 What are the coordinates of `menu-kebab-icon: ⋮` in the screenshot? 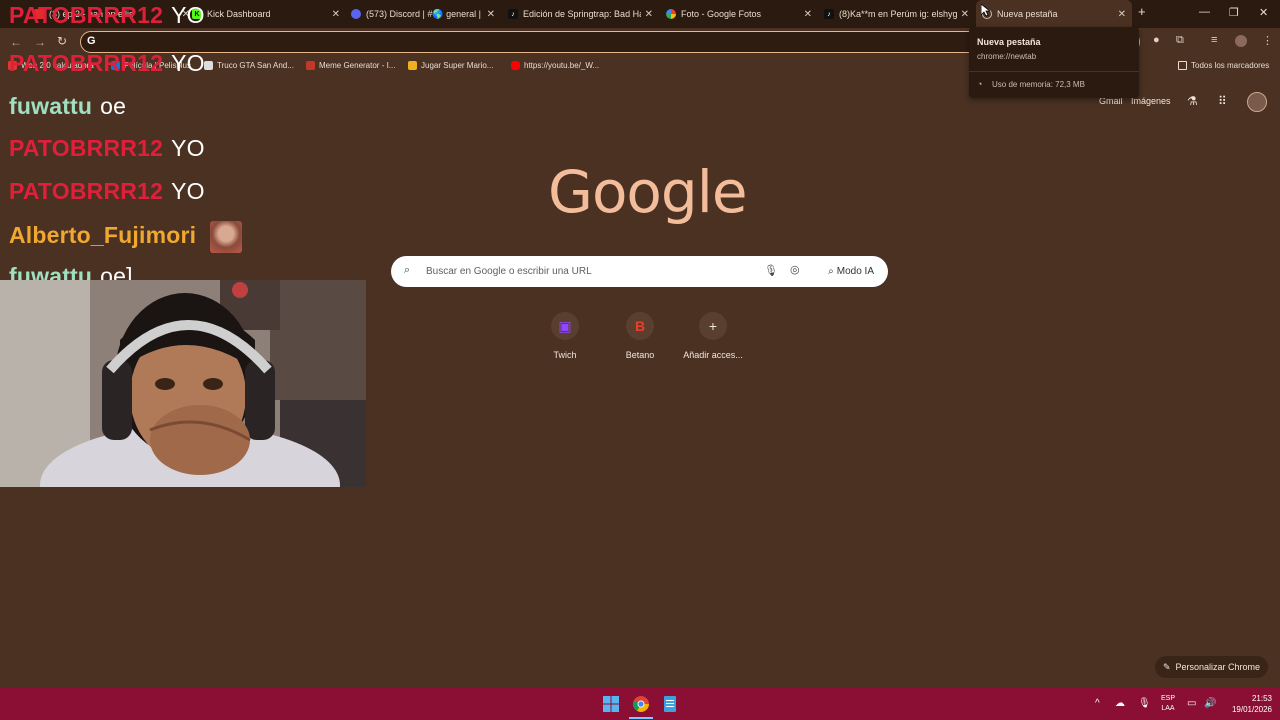 It's located at (1267, 40).